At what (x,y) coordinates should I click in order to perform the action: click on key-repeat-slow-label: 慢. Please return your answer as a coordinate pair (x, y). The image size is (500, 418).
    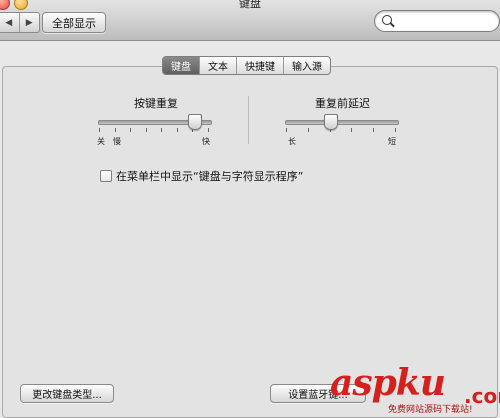
    Looking at the image, I should click on (117, 141).